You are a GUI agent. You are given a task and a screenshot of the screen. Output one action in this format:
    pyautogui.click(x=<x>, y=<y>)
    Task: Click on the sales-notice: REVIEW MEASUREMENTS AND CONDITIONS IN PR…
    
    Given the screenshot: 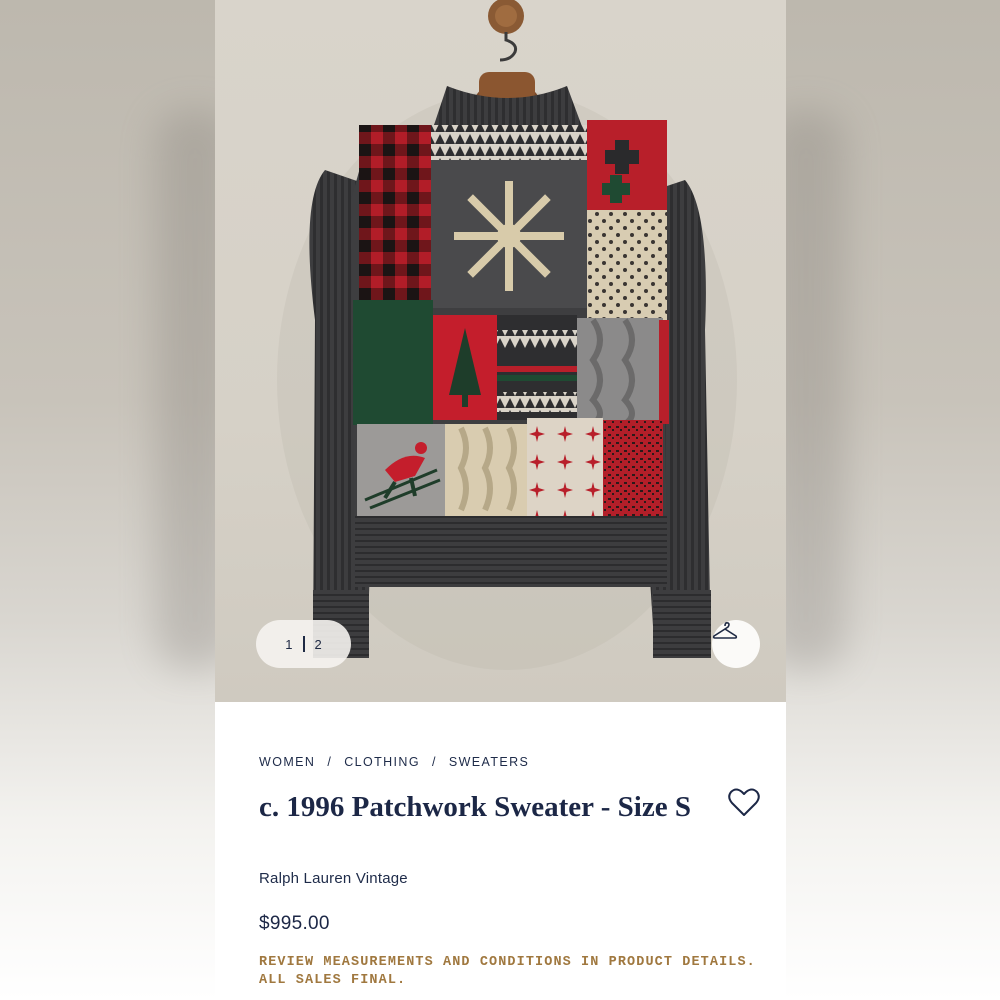 What is the action you would take?
    pyautogui.click(x=507, y=971)
    